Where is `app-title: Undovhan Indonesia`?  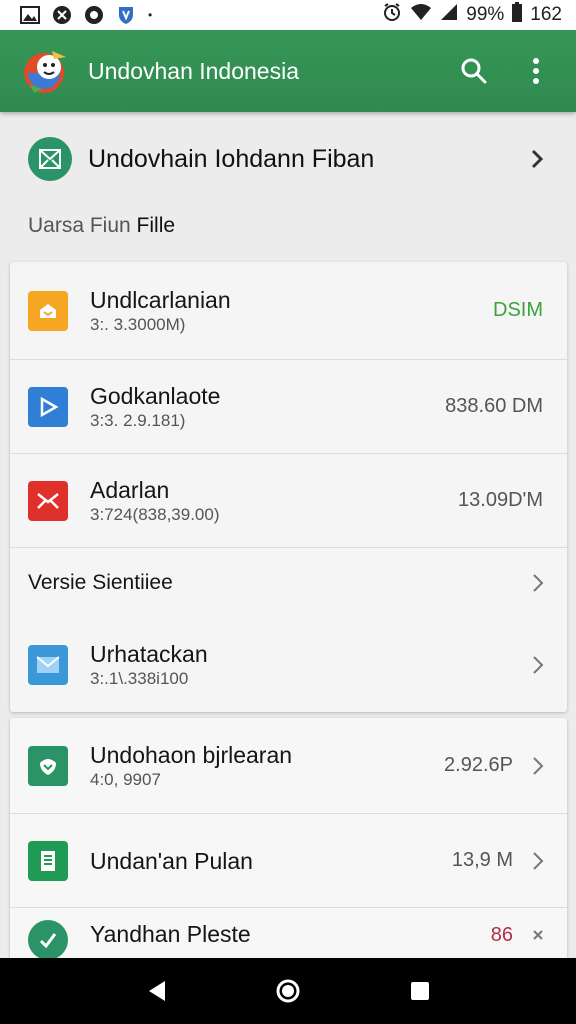 app-title: Undovhan Indonesia is located at coordinates (193, 70).